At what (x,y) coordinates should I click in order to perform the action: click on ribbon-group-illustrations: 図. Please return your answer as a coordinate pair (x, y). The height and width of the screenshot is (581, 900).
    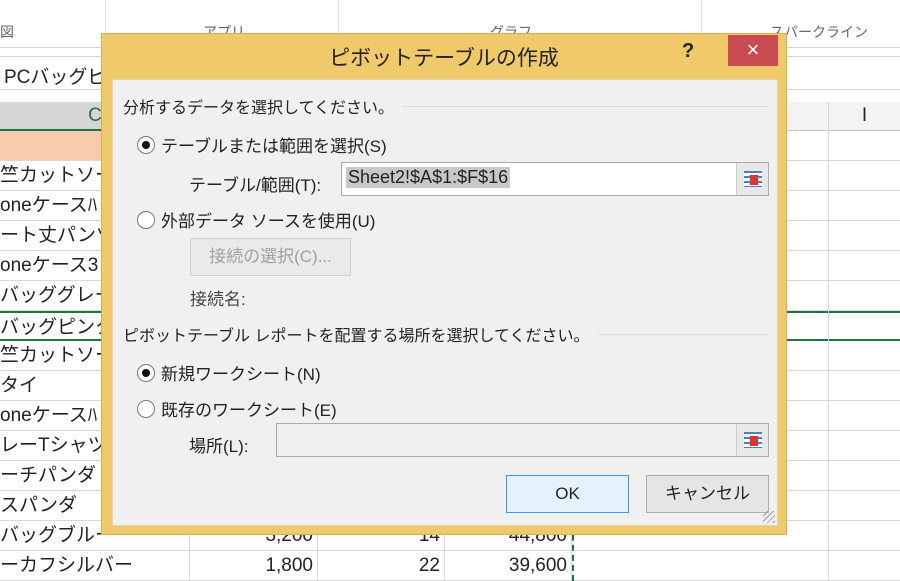
    Looking at the image, I should click on (7, 32).